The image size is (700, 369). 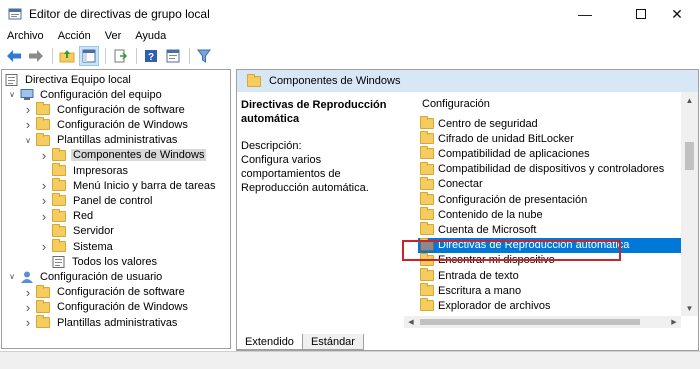 What do you see at coordinates (551, 290) in the screenshot?
I see `list-item: Escritura a mano` at bounding box center [551, 290].